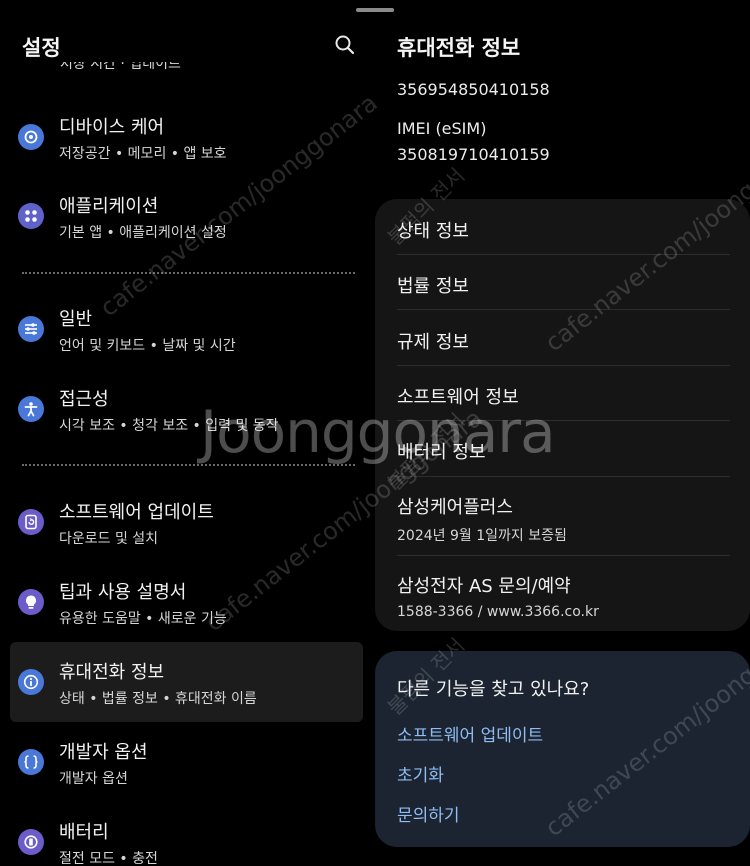  I want to click on settings-item-title: 일반, so click(76, 319).